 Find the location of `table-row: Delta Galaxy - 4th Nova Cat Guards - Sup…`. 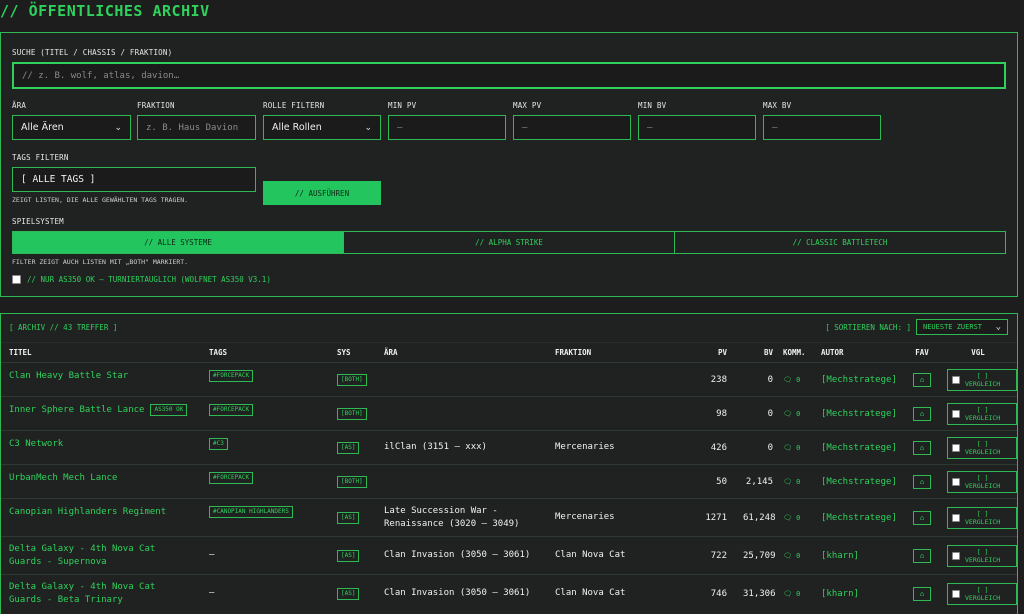

table-row: Delta Galaxy - 4th Nova Cat Guards - Sup… is located at coordinates (509, 555).